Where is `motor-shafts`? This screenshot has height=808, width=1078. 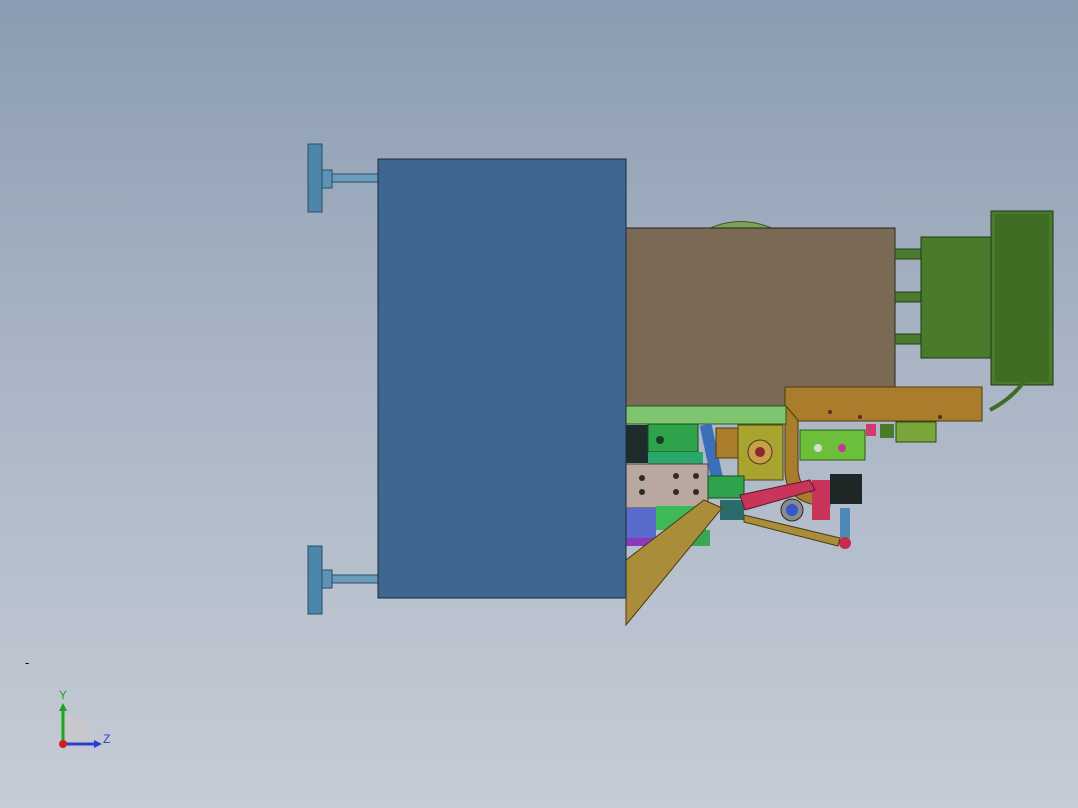 motor-shafts is located at coordinates (908, 296).